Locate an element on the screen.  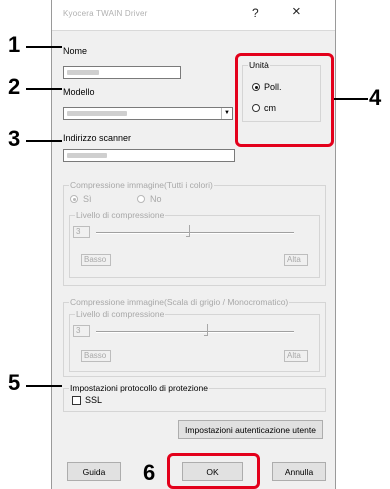
gray-level-title: Livello di compressione is located at coordinates (120, 314).